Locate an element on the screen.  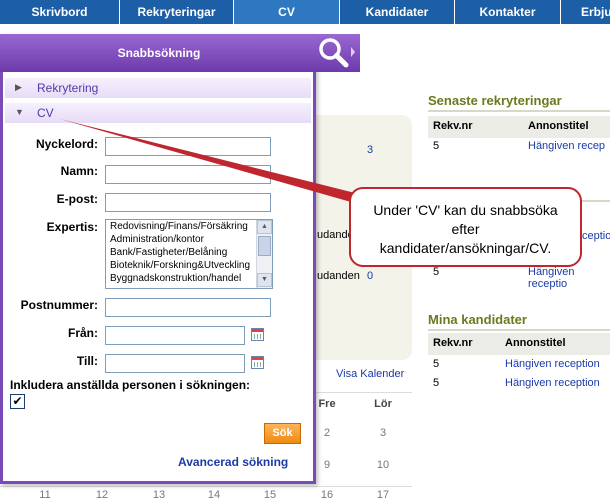
tab-rekryteringar: Rekryteringar is located at coordinates (177, 12).